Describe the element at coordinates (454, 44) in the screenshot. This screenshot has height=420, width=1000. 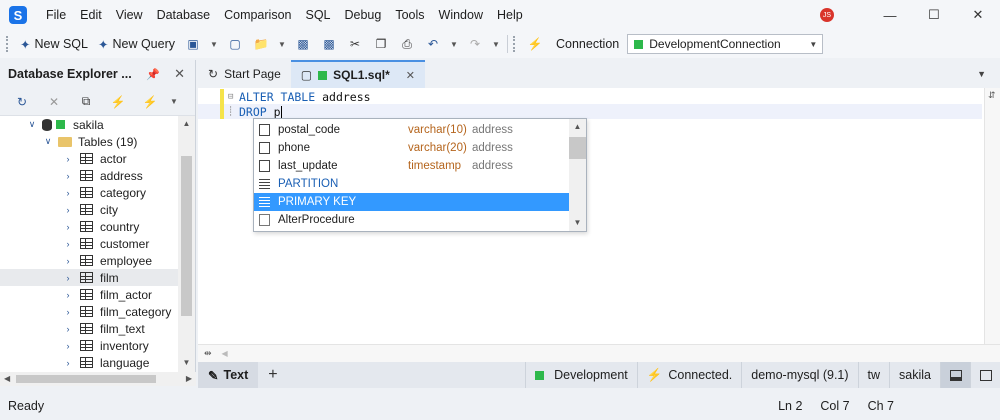
I see `undo-dropdown-icon: ▼` at that location.